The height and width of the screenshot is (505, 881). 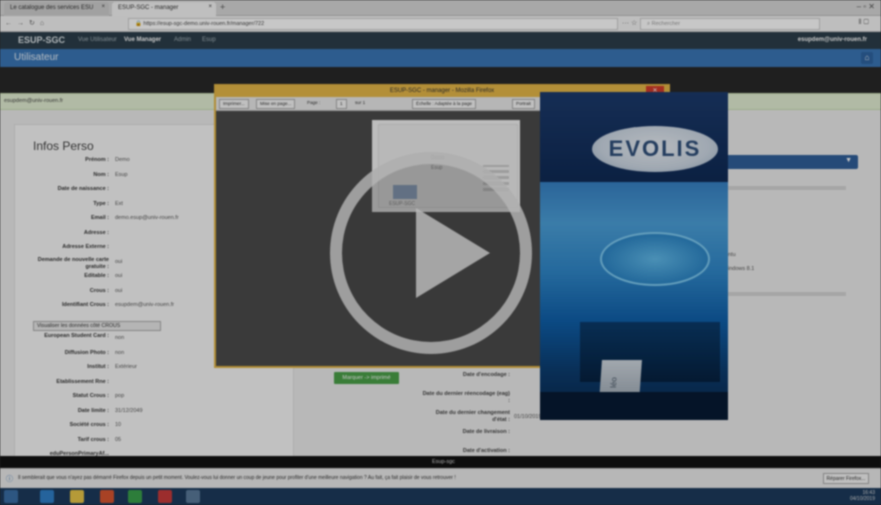 What do you see at coordinates (634, 406) in the screenshot?
I see `printer-bottom` at bounding box center [634, 406].